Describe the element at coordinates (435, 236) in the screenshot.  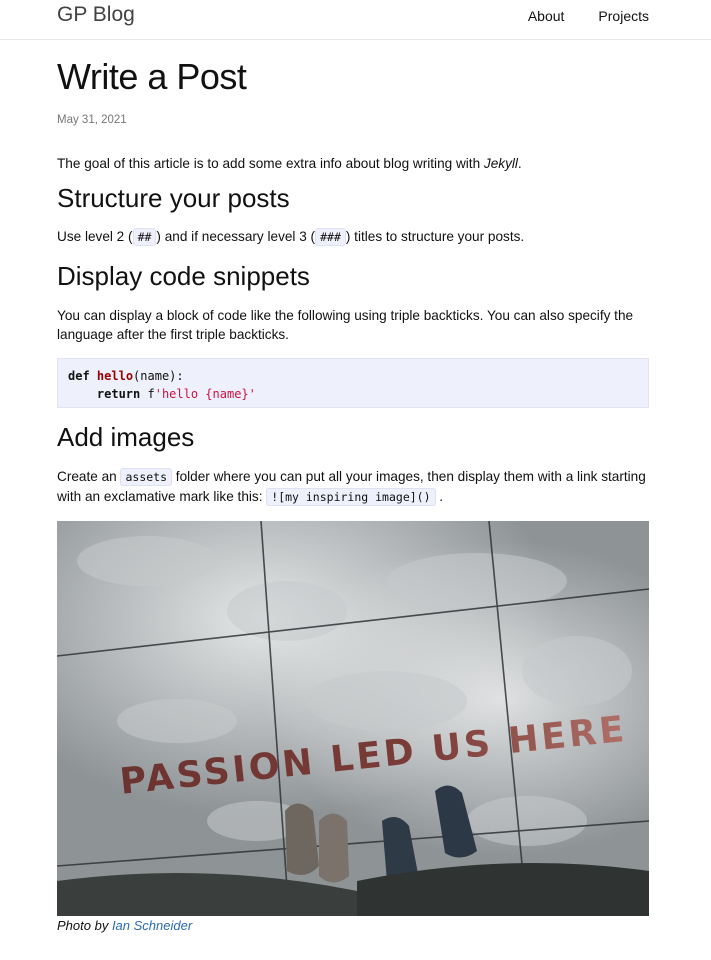
I see `structure-text-3: ) titles to structure your posts.` at that location.